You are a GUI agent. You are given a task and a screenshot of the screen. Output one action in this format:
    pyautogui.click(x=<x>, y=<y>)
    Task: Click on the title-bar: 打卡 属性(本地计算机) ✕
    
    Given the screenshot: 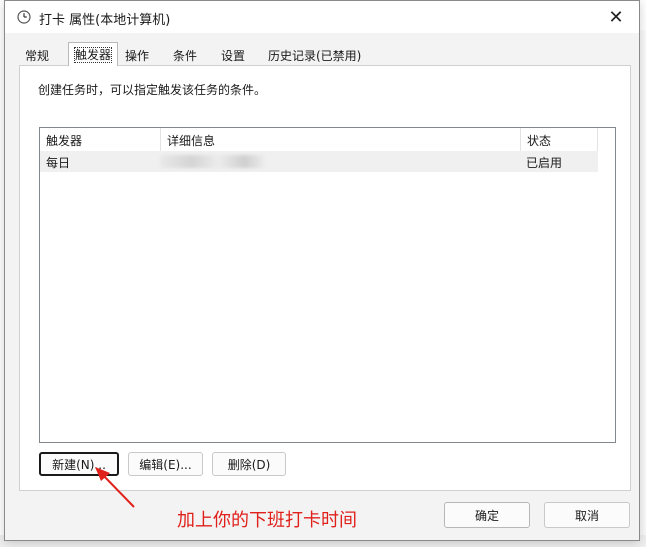 What is the action you would take?
    pyautogui.click(x=322, y=17)
    